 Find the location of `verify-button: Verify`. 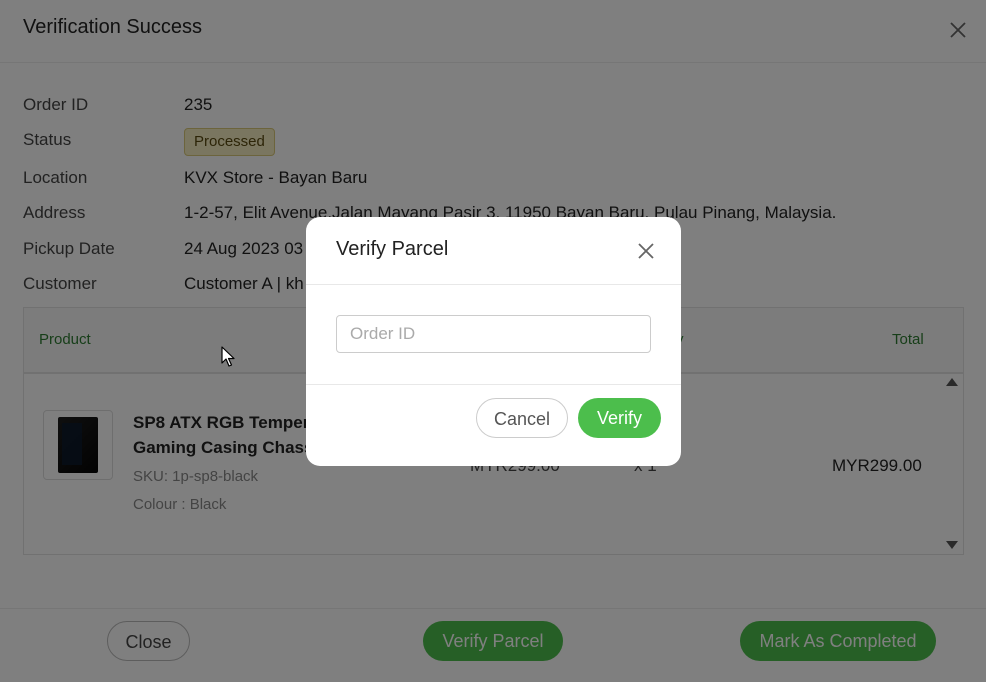

verify-button: Verify is located at coordinates (619, 418).